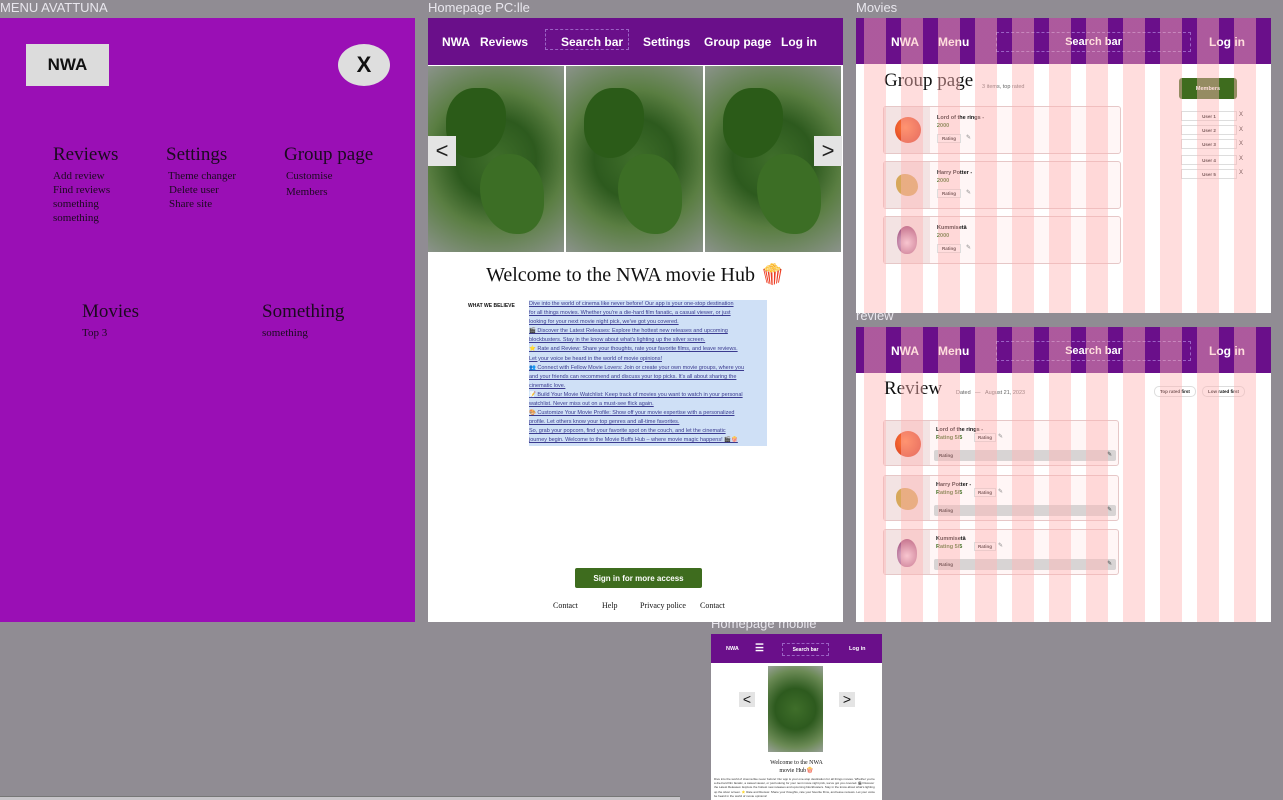  Describe the element at coordinates (1209, 144) in the screenshot. I see `member-row: User 3` at that location.